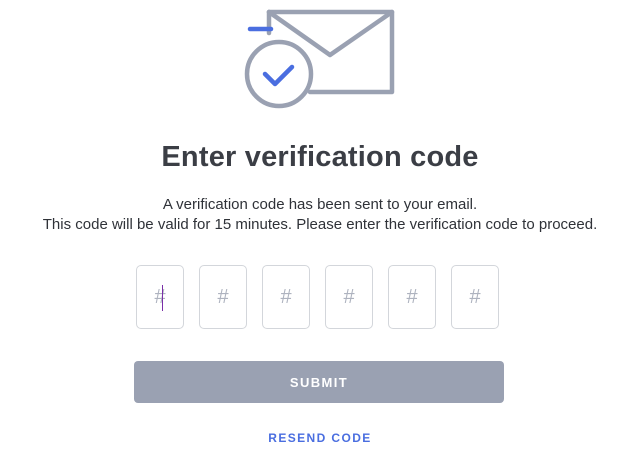  I want to click on code-digit-4-input, so click(349, 297).